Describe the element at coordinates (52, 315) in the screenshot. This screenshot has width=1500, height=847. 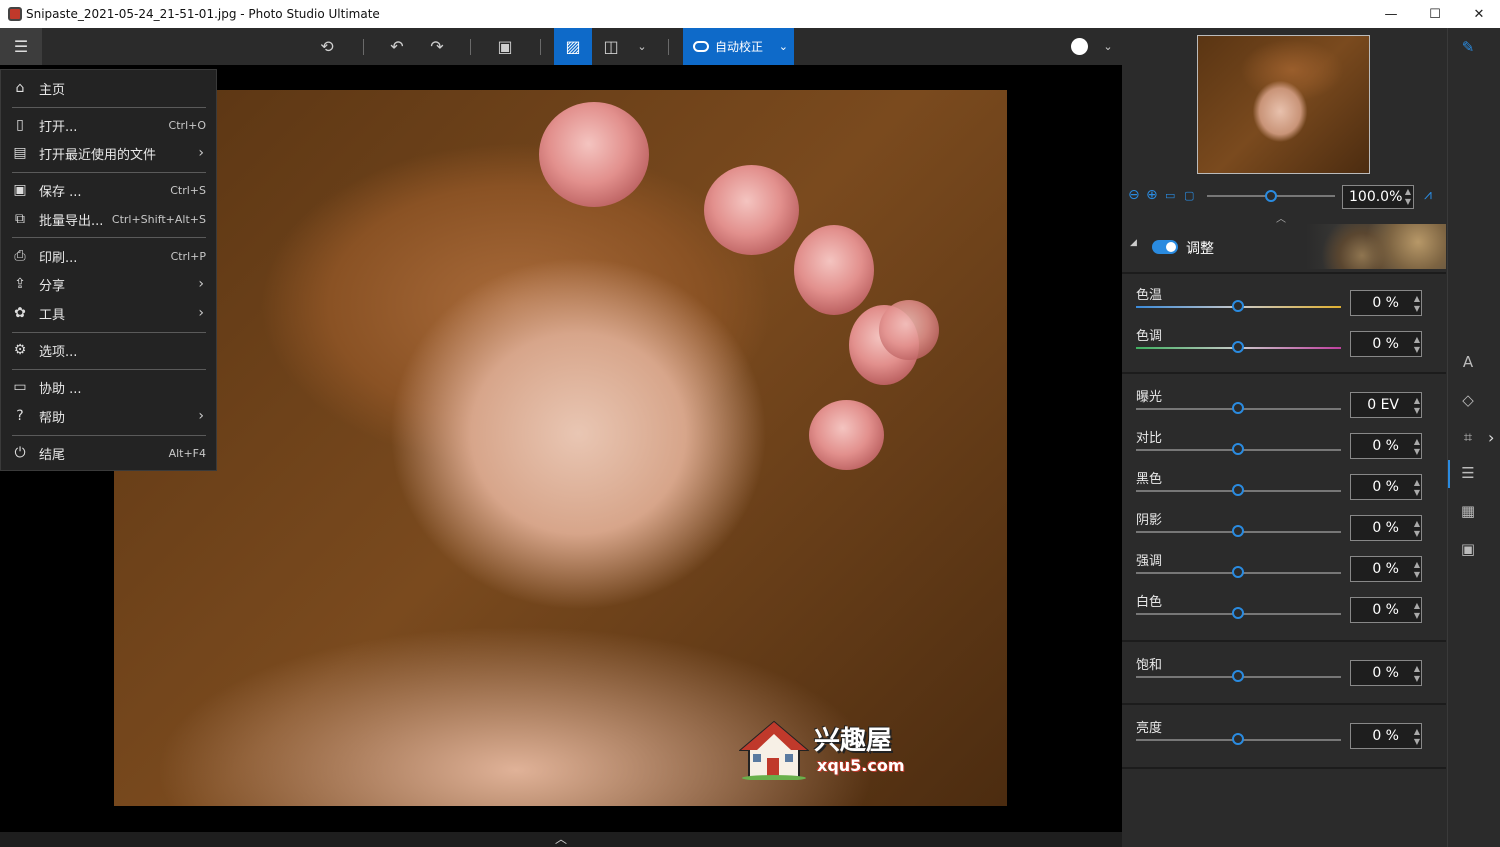
I see `menu-item-label: 工具` at that location.